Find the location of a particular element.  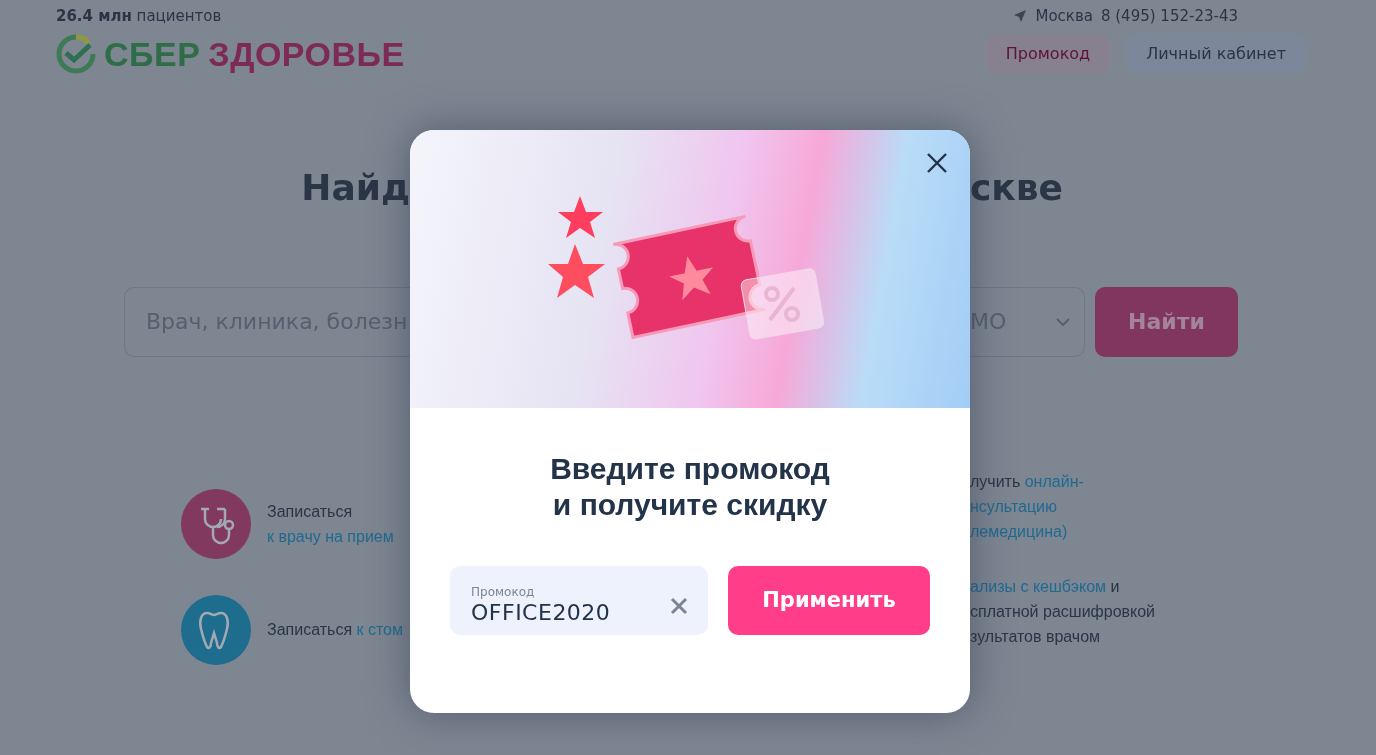

dialog-title: Введите промокод и получите скидку is located at coordinates (690, 487).